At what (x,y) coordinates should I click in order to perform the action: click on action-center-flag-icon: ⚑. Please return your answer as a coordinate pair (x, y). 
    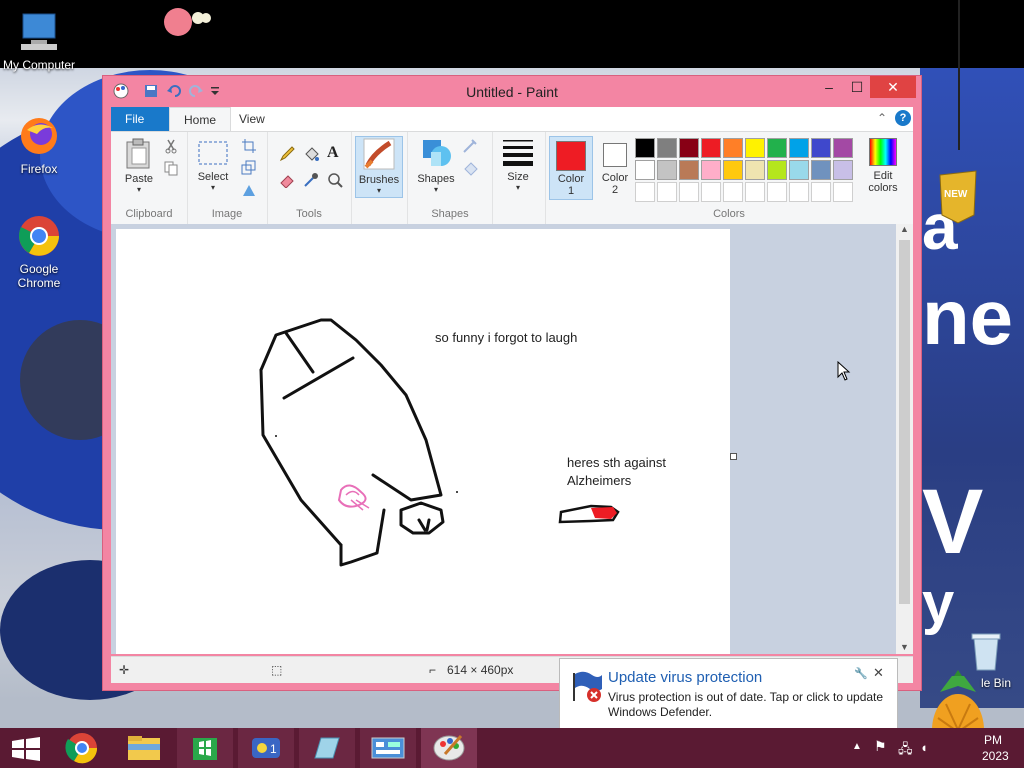
    Looking at the image, I should click on (880, 746).